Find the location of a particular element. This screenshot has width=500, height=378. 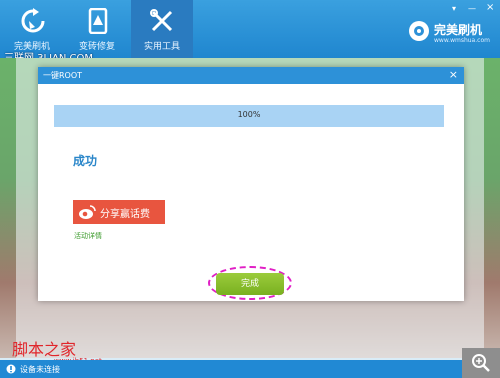

menu-dropdown-icon: ▾ is located at coordinates (454, 8).